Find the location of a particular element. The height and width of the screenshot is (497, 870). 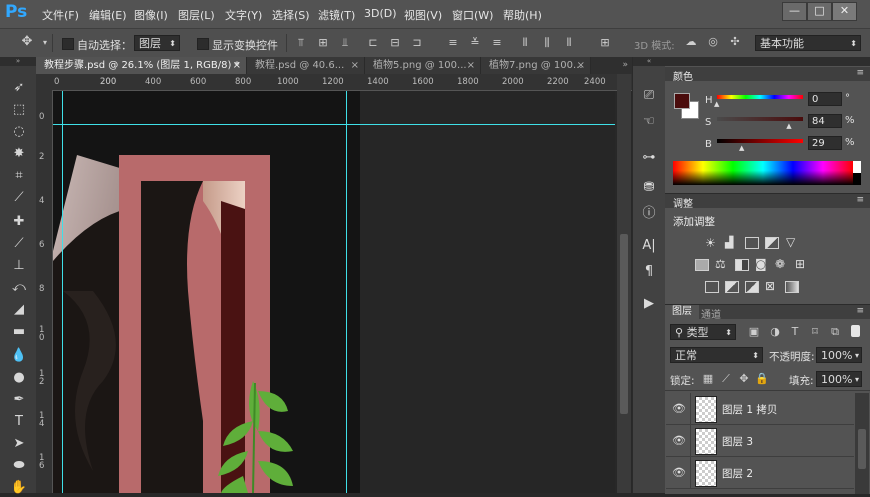

tab-document-2: 教程.psd @ 40.6... × is located at coordinates (306, 65).